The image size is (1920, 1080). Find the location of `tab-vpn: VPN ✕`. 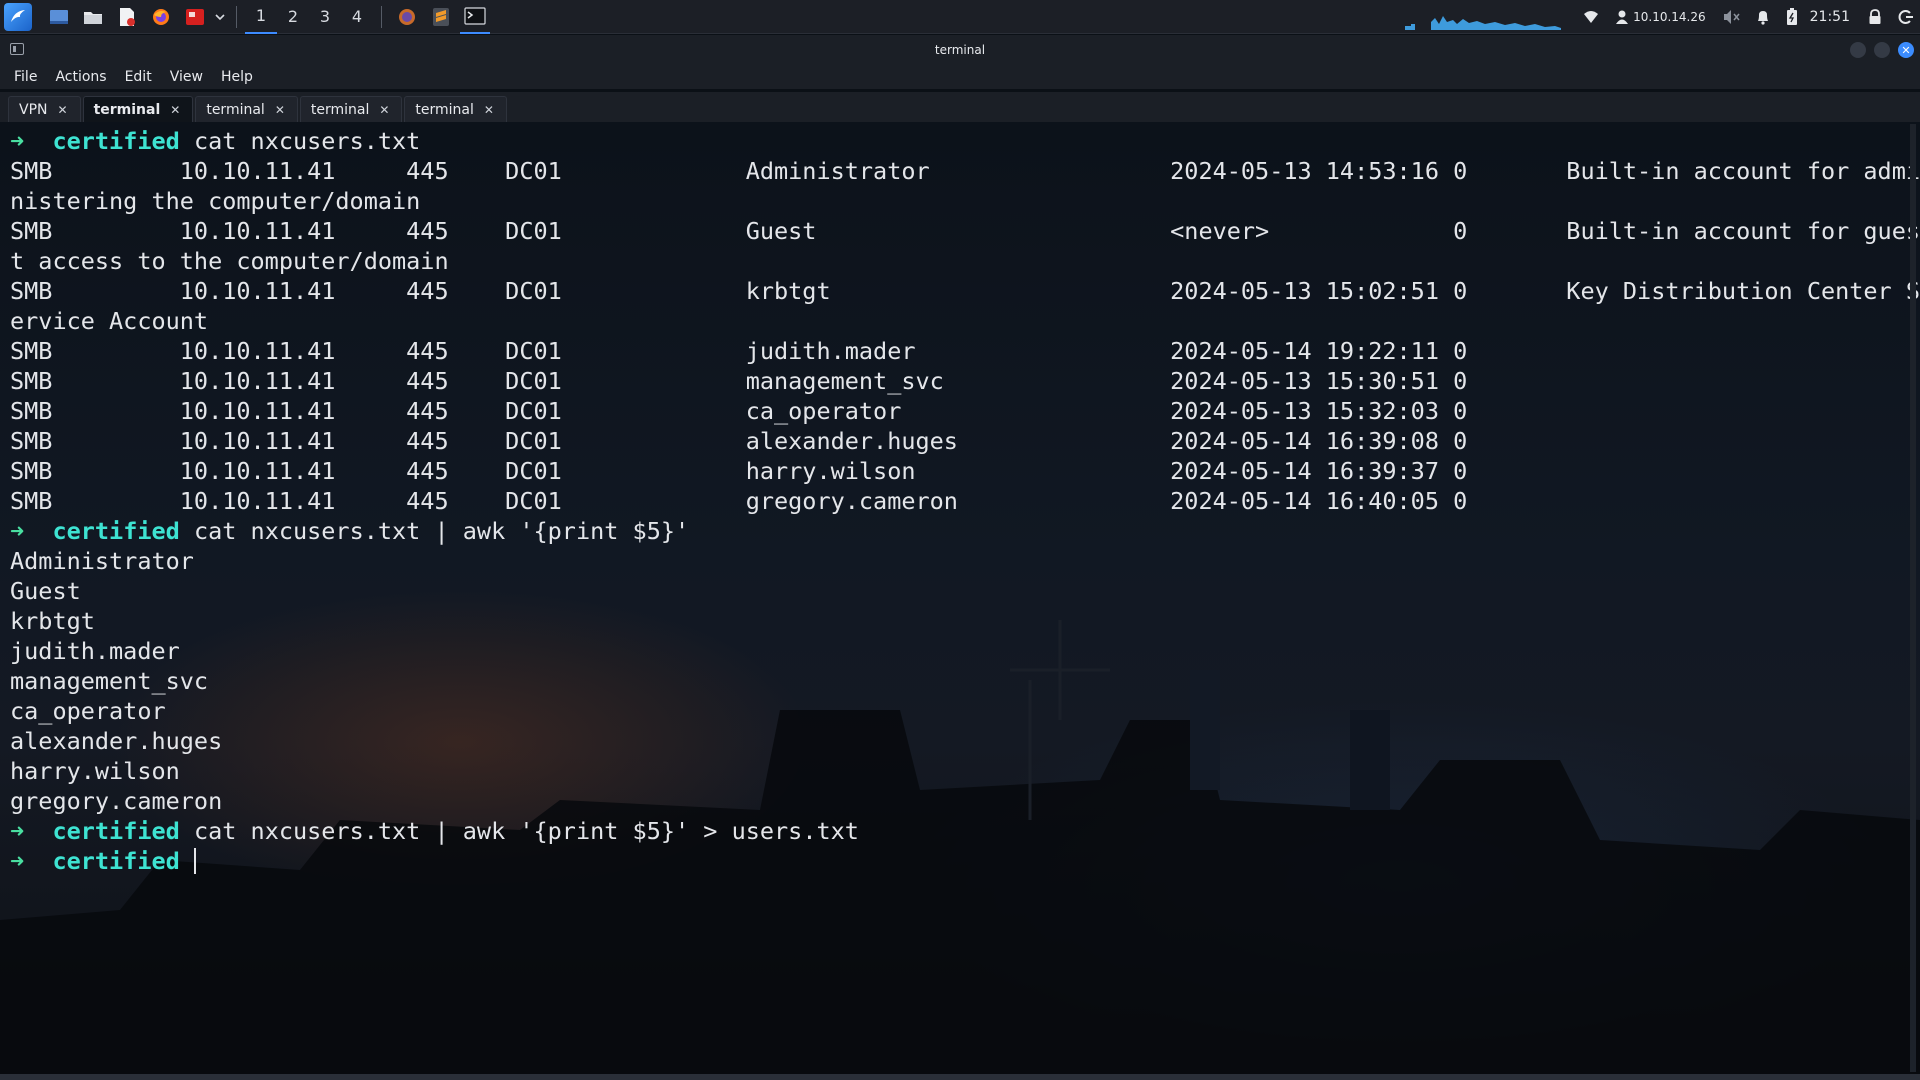

tab-vpn: VPN ✕ is located at coordinates (44, 109).